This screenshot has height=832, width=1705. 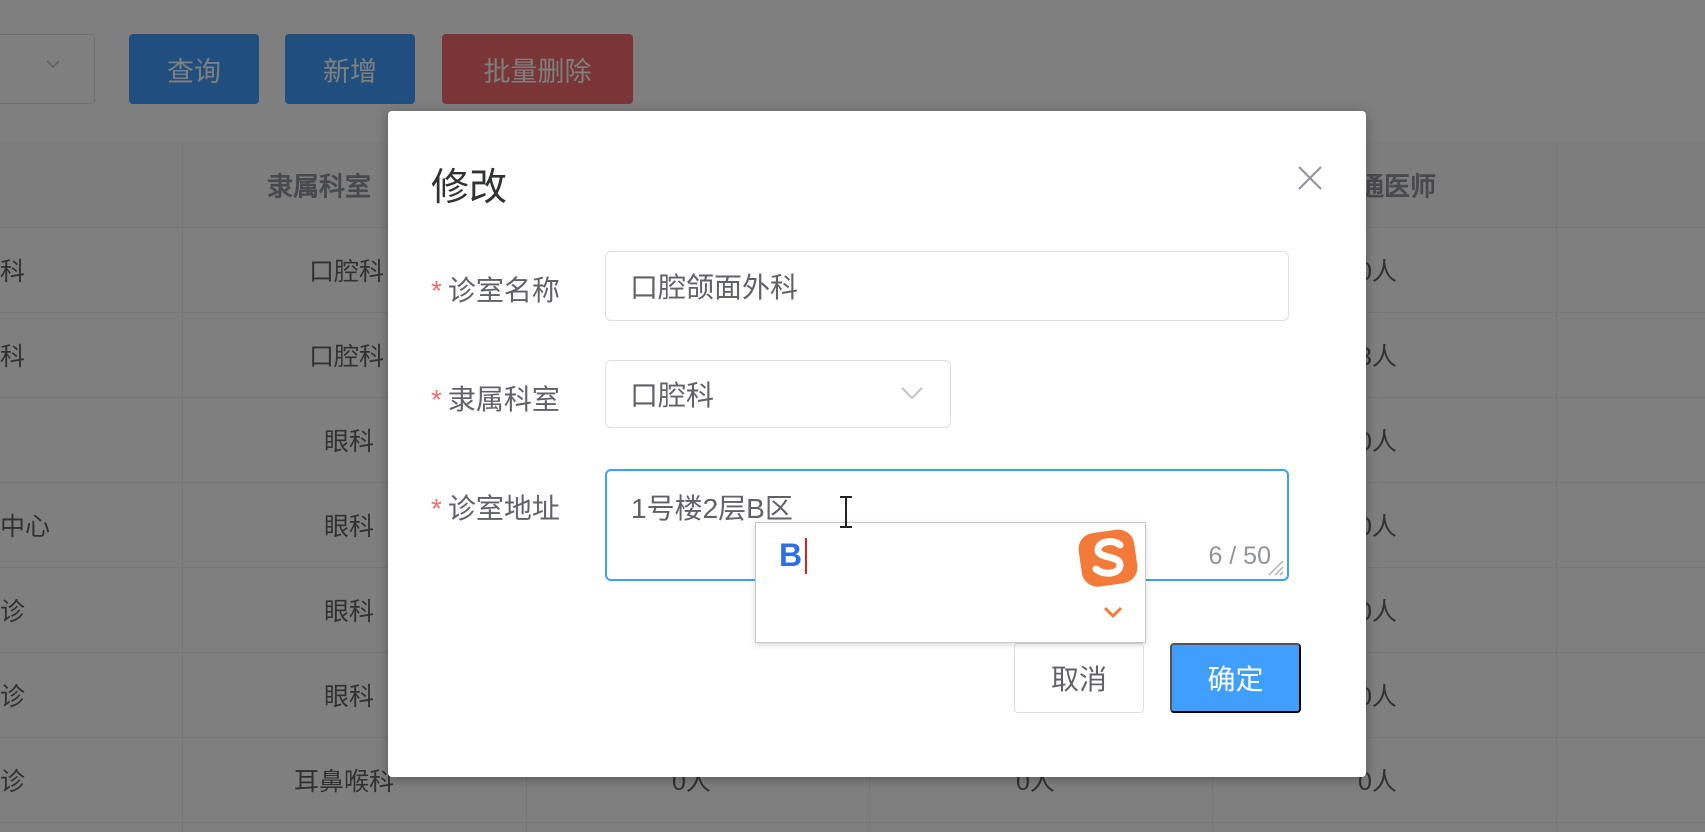 I want to click on ime-composition: B, so click(x=793, y=555).